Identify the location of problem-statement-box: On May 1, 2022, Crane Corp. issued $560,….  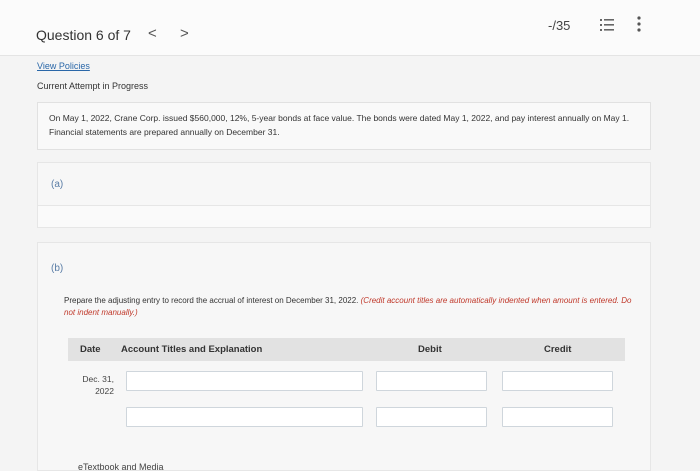
(344, 126).